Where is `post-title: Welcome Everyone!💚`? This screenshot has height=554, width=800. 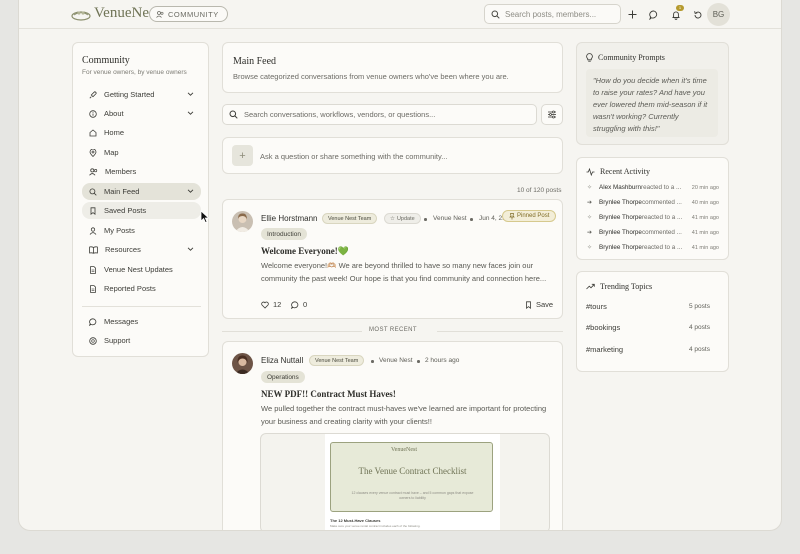 post-title: Welcome Everyone!💚 is located at coordinates (305, 251).